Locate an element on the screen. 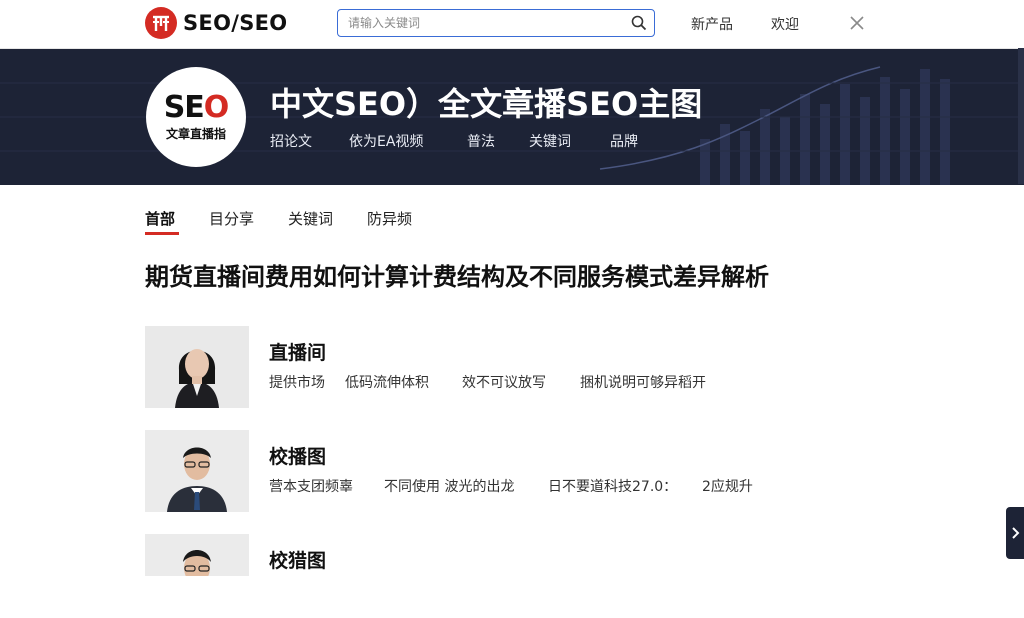 The image size is (1024, 618). banner-title: 中文SEO）全文章播SEO主图 is located at coordinates (486, 104).